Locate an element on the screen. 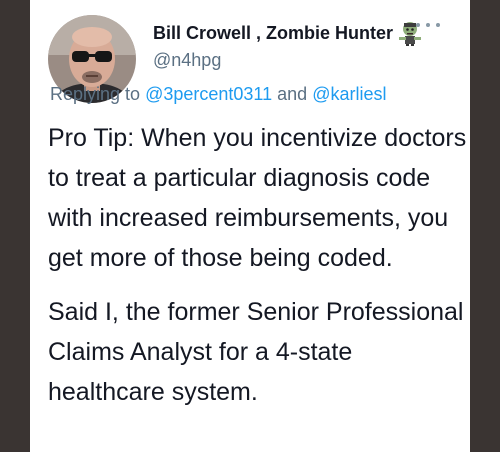 This screenshot has height=452, width=500. mention-link: @3percent0311 is located at coordinates (208, 94).